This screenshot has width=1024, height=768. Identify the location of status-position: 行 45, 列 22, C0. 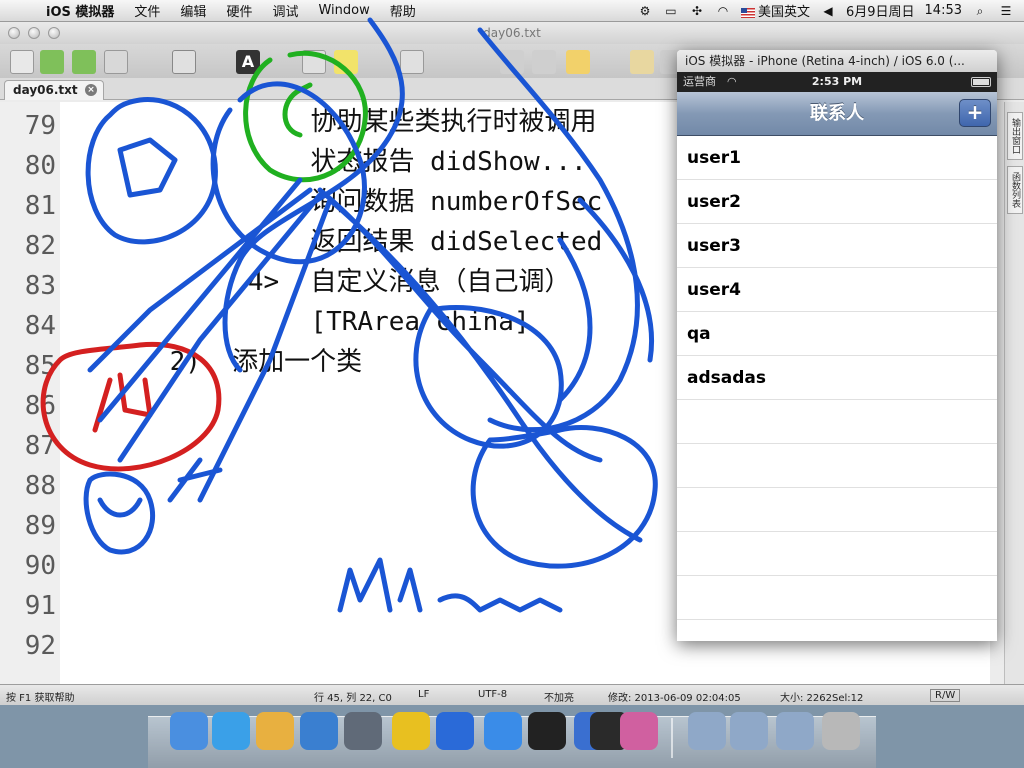
(353, 698).